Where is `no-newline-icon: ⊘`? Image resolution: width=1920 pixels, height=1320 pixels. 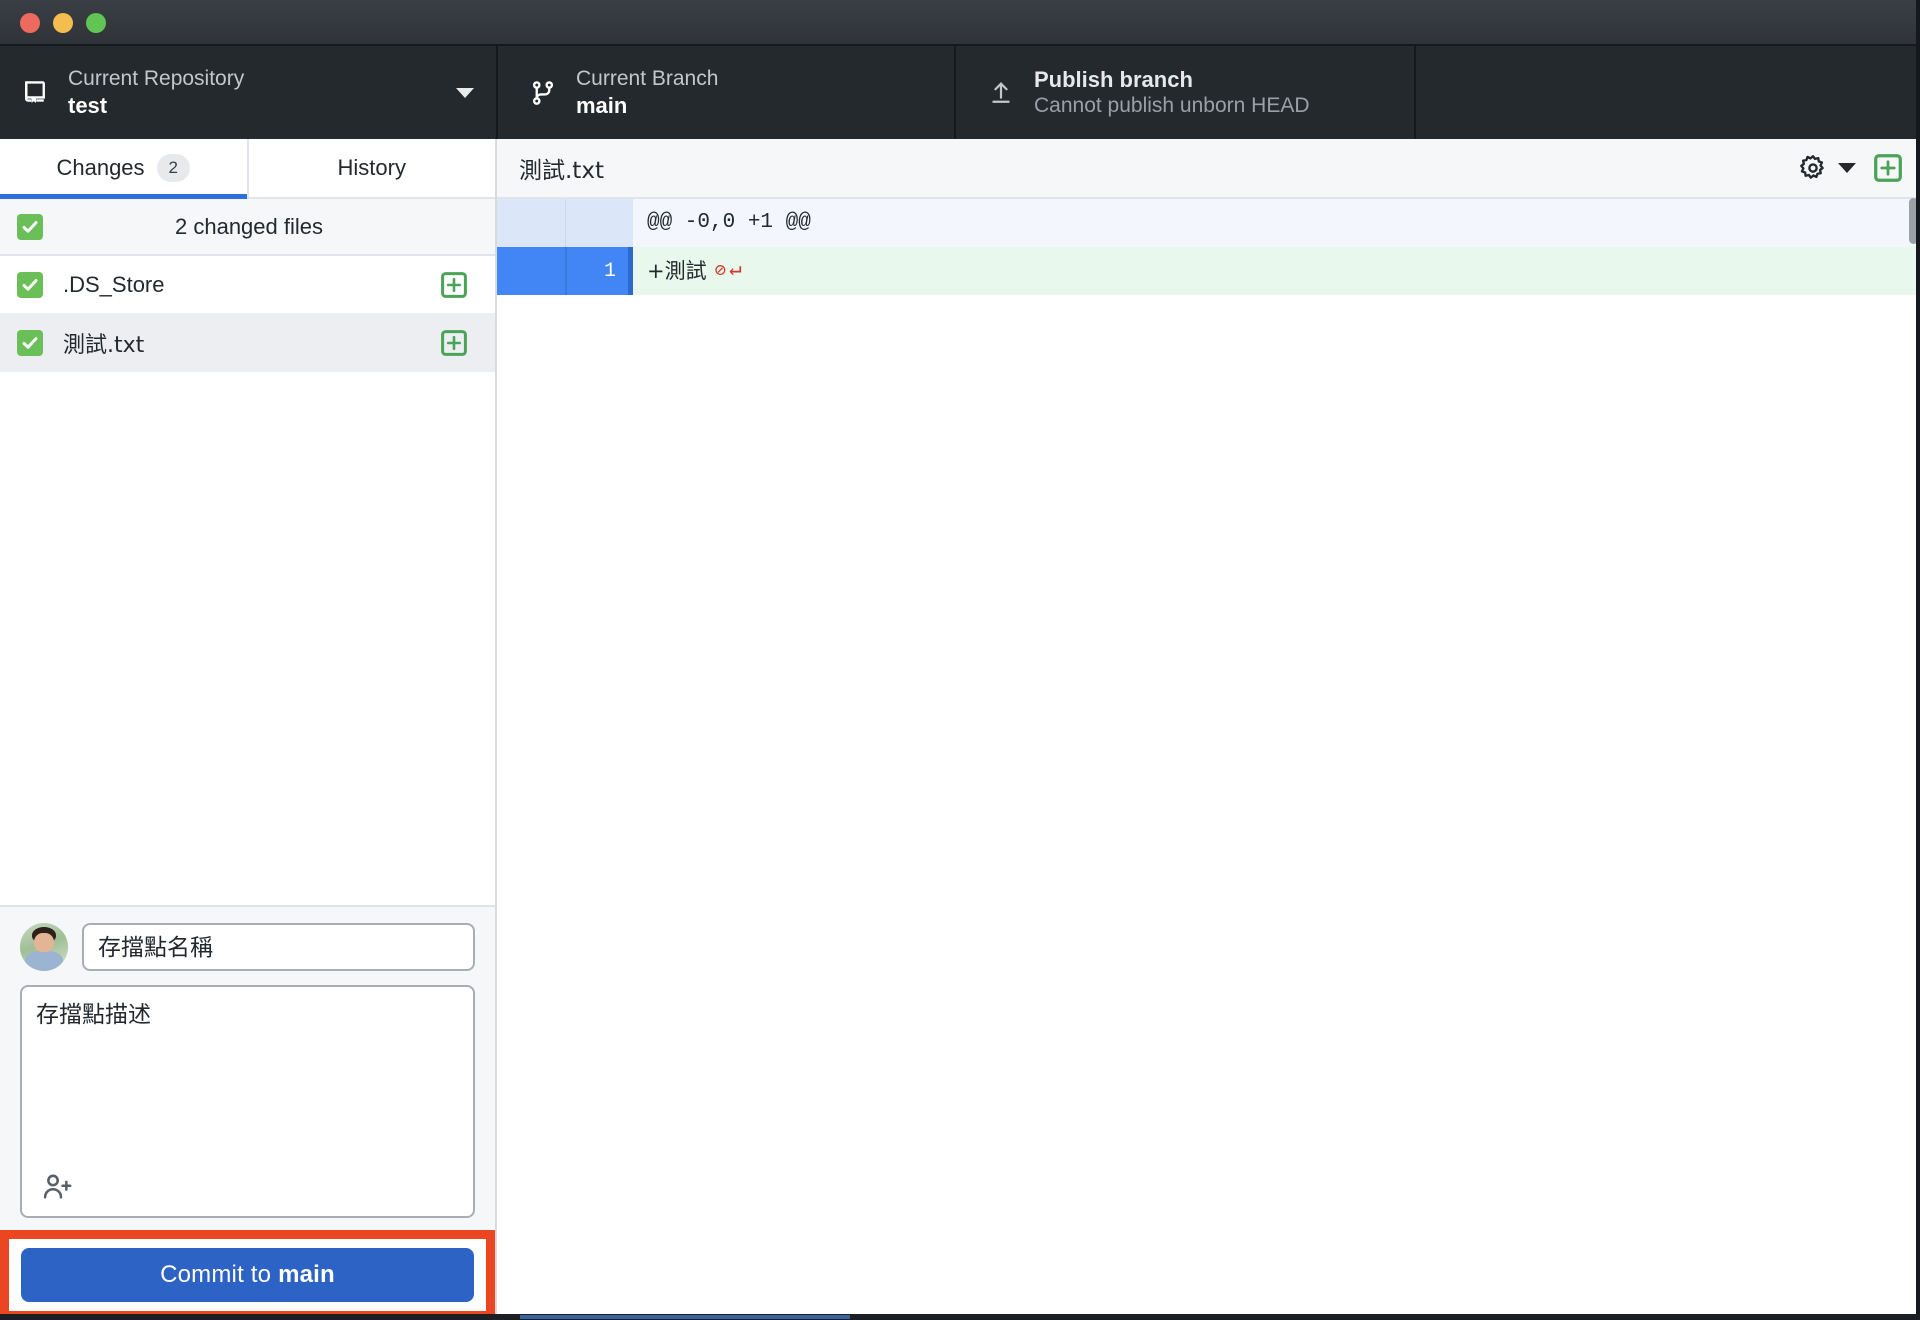 no-newline-icon: ⊘ is located at coordinates (720, 271).